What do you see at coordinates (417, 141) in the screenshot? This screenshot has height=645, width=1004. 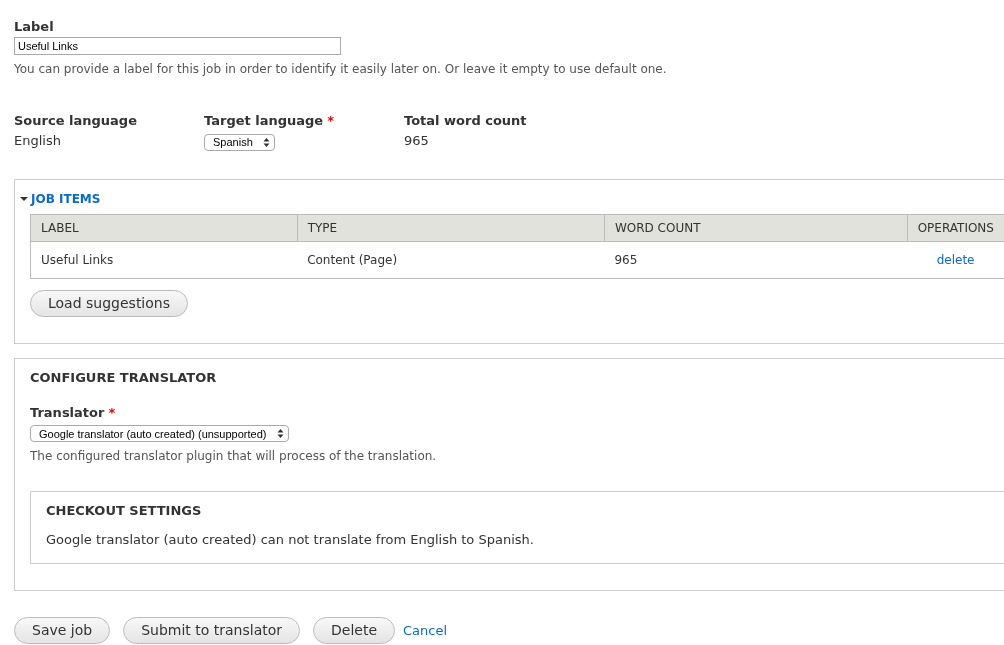 I see `field-value: 965` at bounding box center [417, 141].